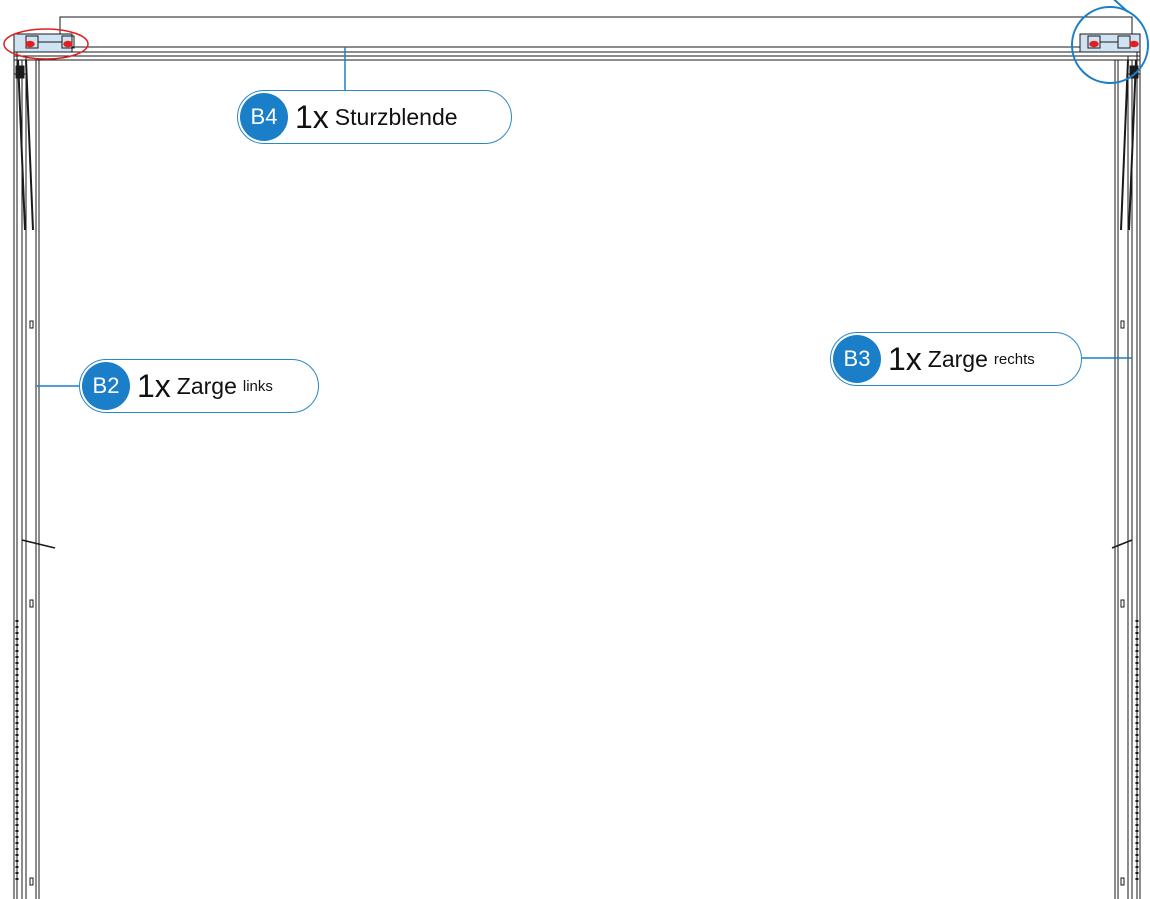  Describe the element at coordinates (1121, 6) in the screenshot. I see `detail-leader` at that location.